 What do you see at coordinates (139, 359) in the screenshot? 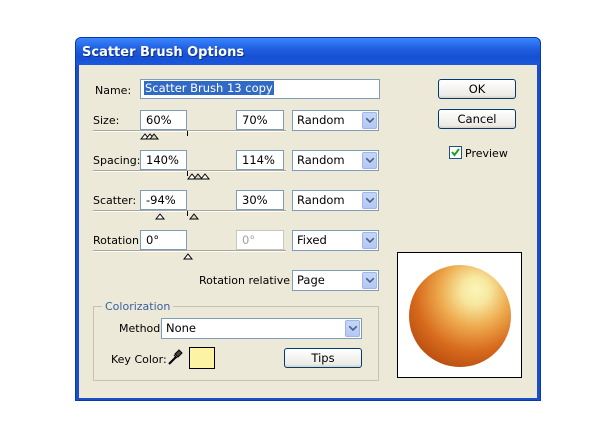
I see `key-color-label: Key Color:` at bounding box center [139, 359].